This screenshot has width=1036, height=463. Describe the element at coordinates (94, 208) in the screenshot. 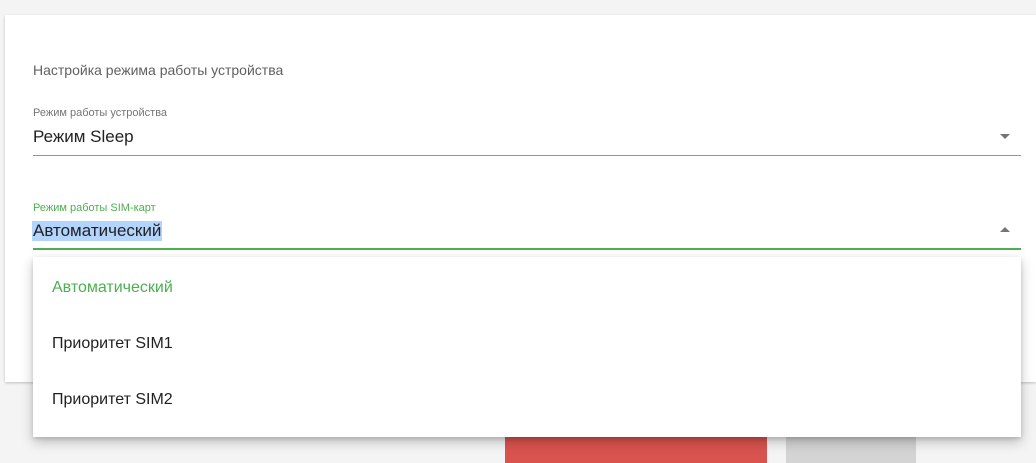

I see `sim-mode-label: Режим работы SIM-карт` at that location.